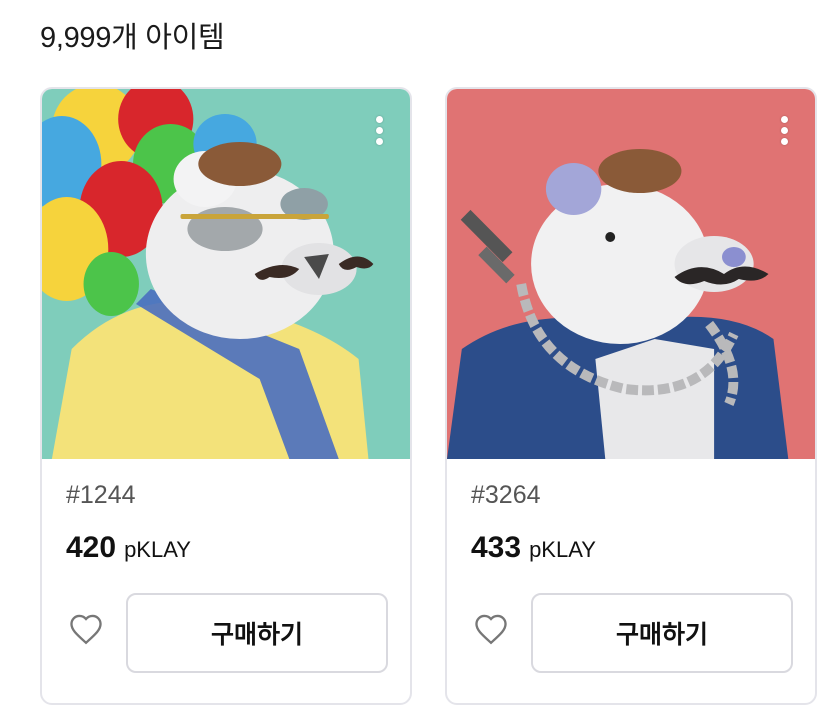  I want to click on item-count-title: 9,999개 아이템, so click(132, 38).